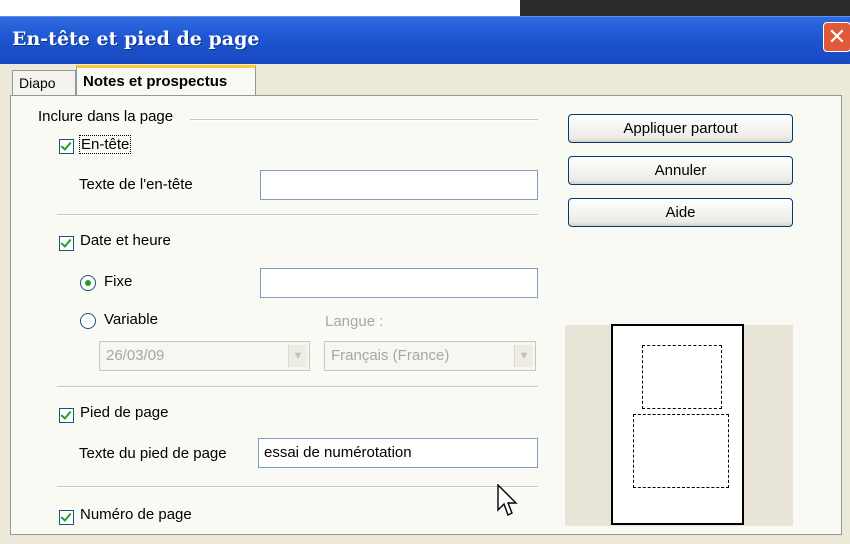  What do you see at coordinates (135, 355) in the screenshot?
I see `date-format-value: 26/03/09` at bounding box center [135, 355].